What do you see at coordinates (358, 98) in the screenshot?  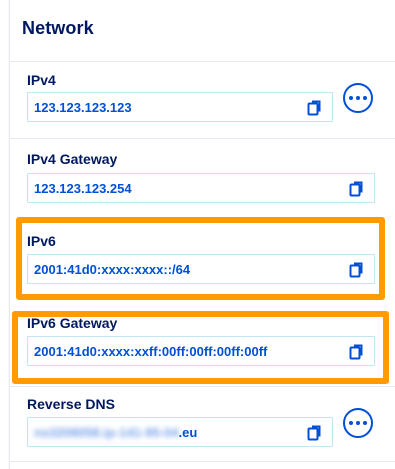 I see `ipv4-more-button` at bounding box center [358, 98].